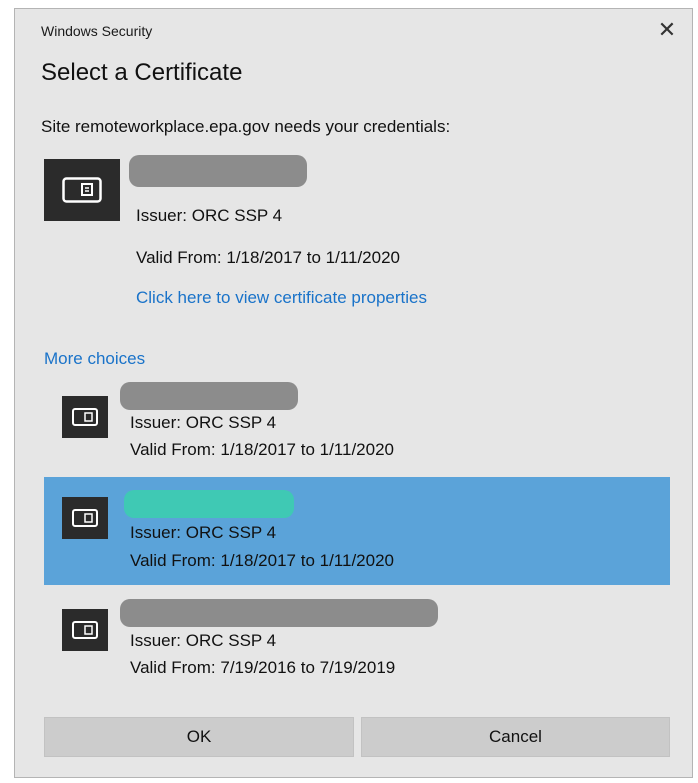 The image size is (698, 783). Describe the element at coordinates (97, 31) in the screenshot. I see `window-title: Windows Security` at that location.